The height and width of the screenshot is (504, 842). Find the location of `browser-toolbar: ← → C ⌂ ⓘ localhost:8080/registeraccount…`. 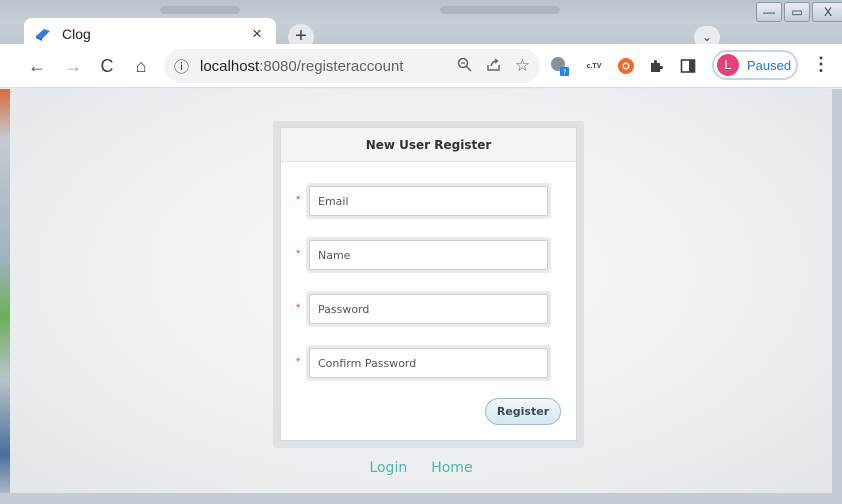

browser-toolbar: ← → C ⌂ ⓘ localhost:8080/registeraccount… is located at coordinates (421, 66).